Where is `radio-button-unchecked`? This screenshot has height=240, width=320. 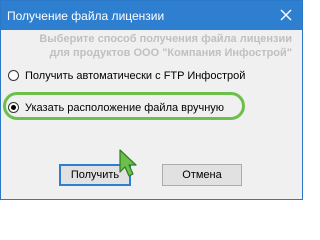
radio-button-unchecked is located at coordinates (13, 75).